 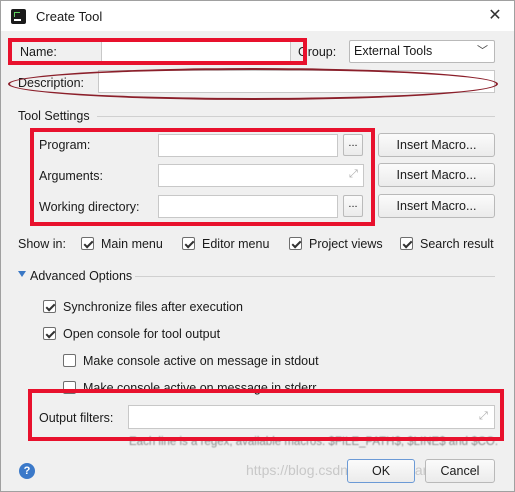 I want to click on synchronize-files-checkbox, so click(x=49, y=306).